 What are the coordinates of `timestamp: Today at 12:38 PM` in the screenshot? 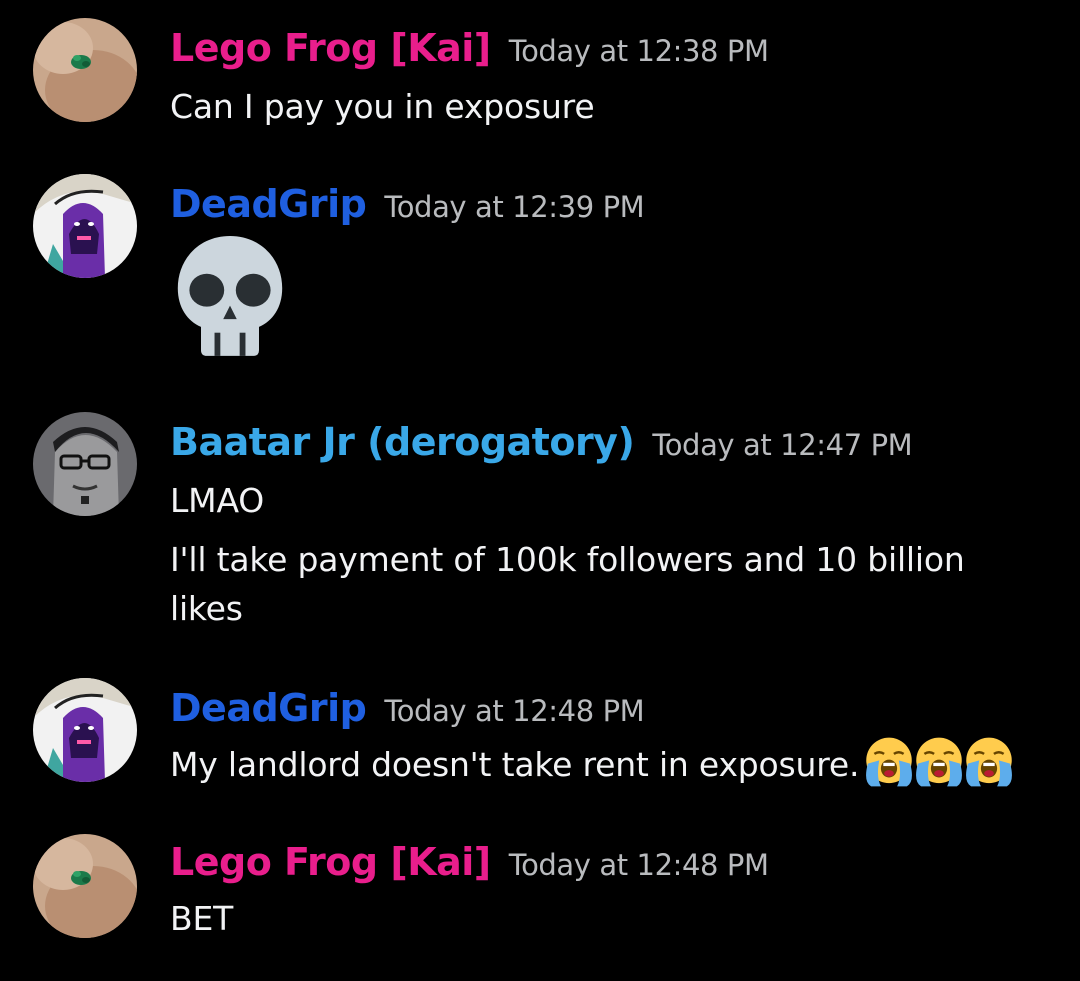 It's located at (638, 51).